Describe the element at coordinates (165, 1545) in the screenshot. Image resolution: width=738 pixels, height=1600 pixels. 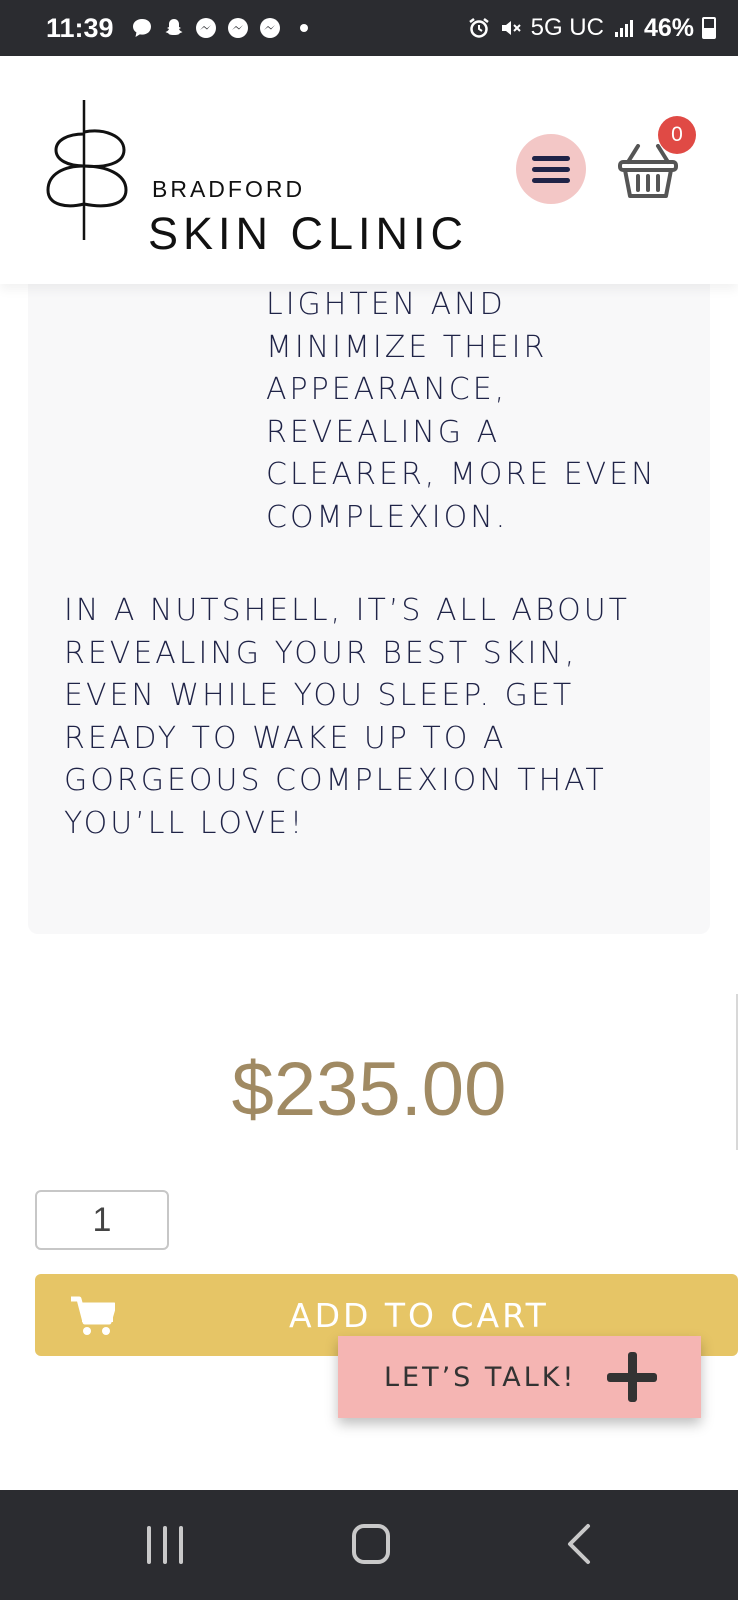
I see `recent-apps-icon` at that location.